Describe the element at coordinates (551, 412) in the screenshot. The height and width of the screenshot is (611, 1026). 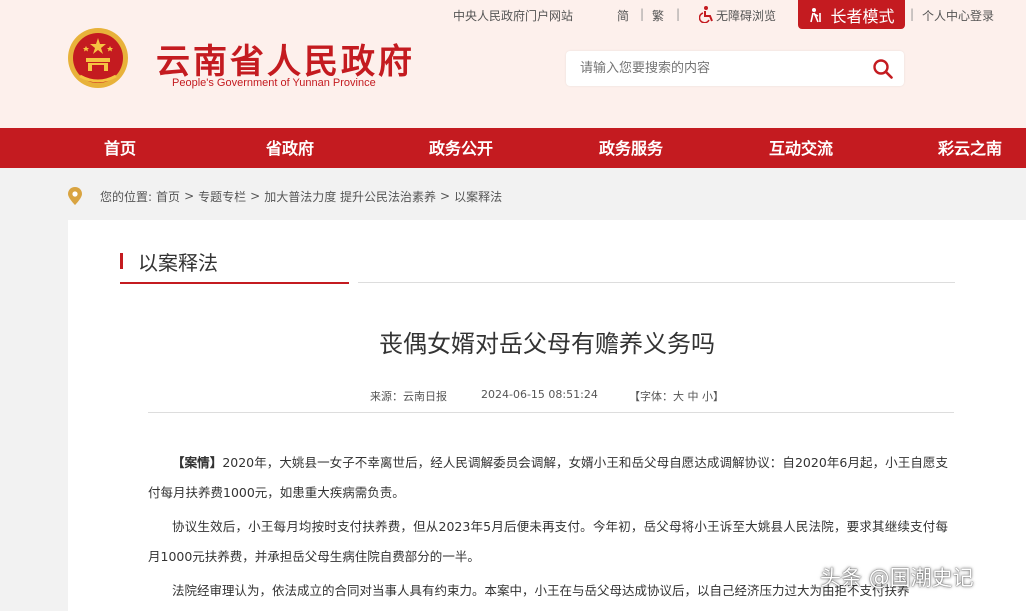
I see `meta-divider` at that location.